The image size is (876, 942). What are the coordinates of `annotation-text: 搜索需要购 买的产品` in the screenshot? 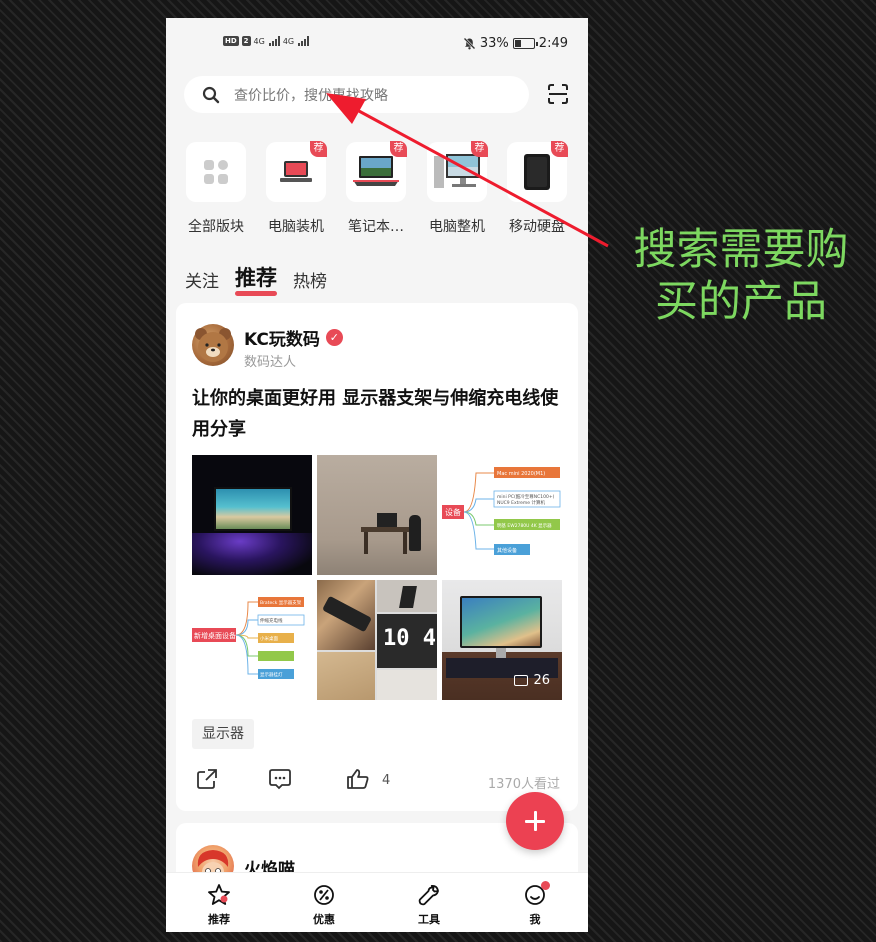 It's located at (741, 276).